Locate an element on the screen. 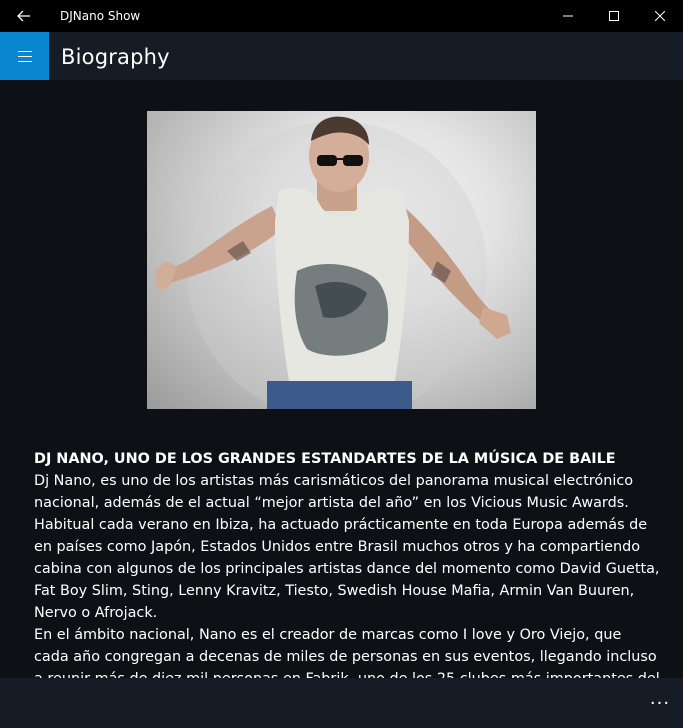 Image resolution: width=683 pixels, height=728 pixels. back-button is located at coordinates (24, 16).